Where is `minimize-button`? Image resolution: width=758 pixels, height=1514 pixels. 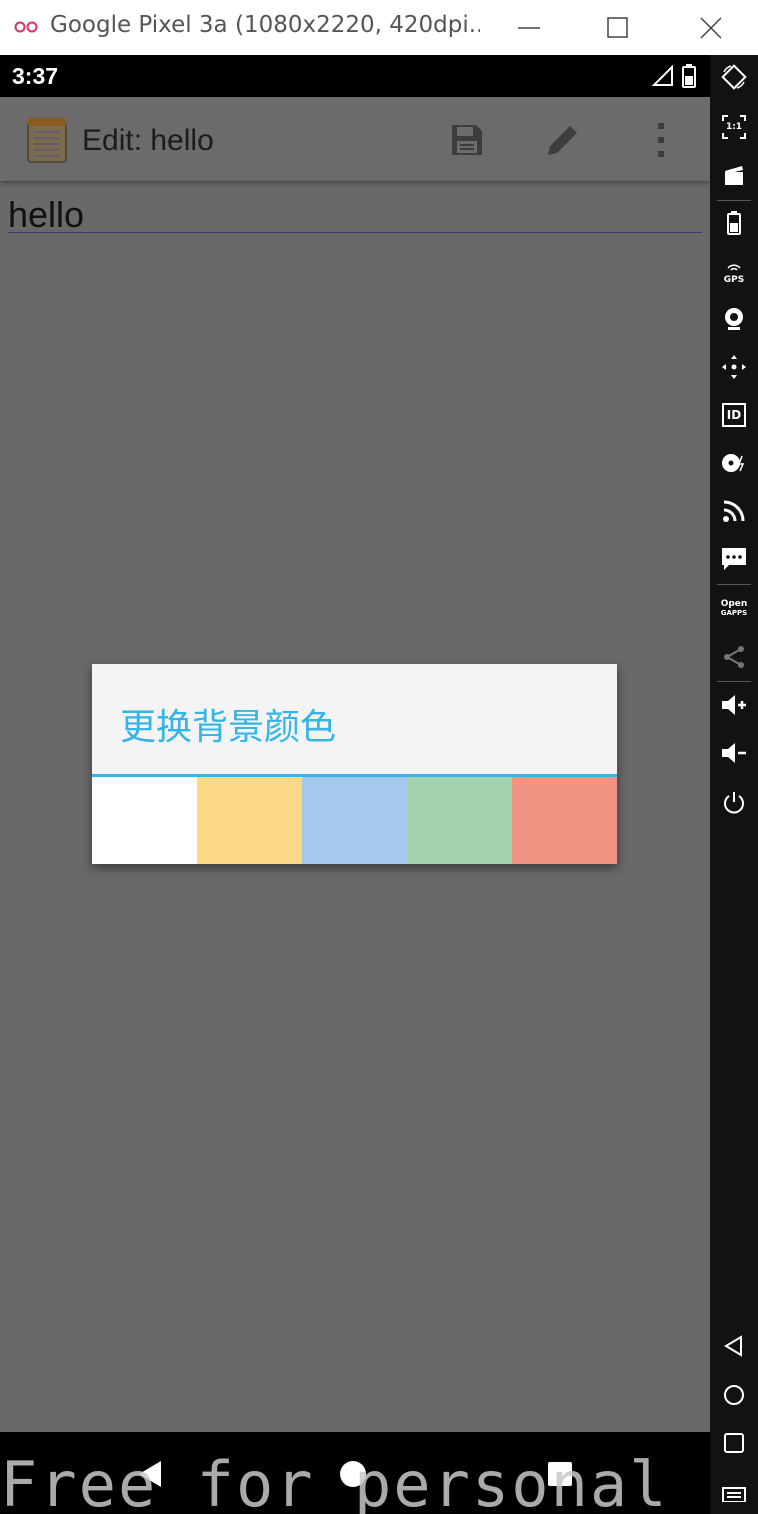
minimize-button is located at coordinates (529, 27).